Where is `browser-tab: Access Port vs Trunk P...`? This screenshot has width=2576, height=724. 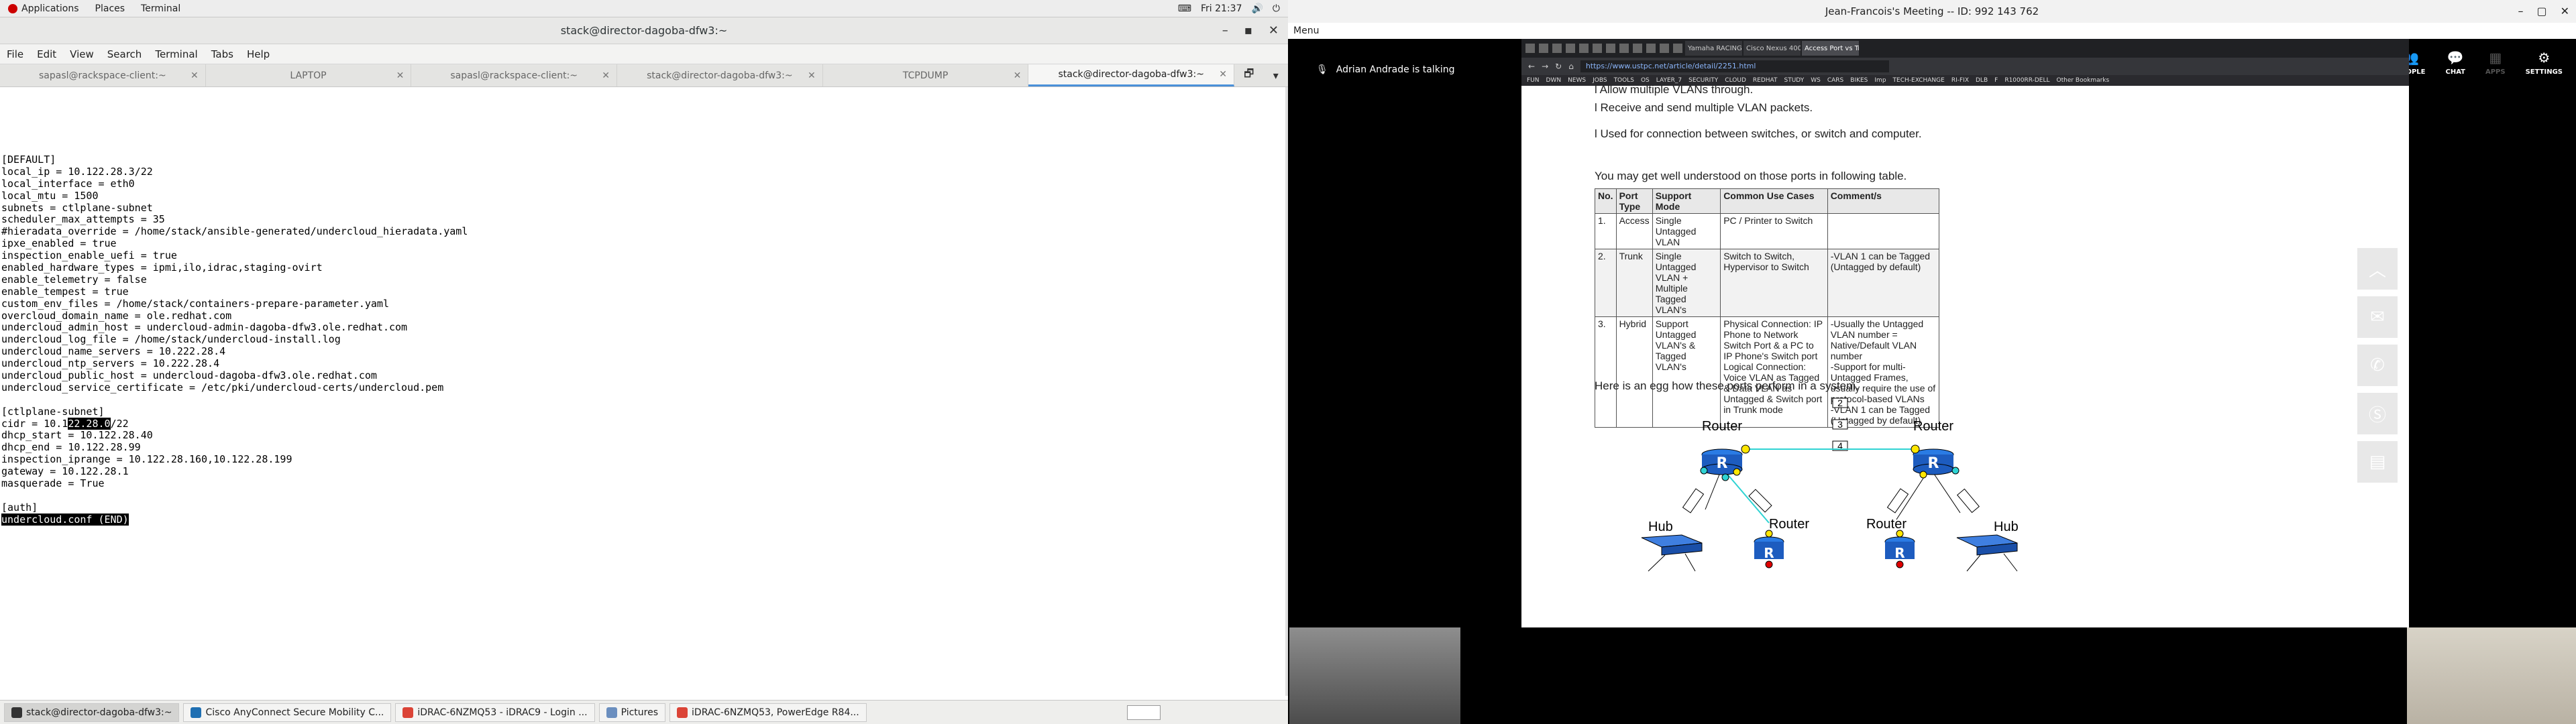 browser-tab: Access Port vs Trunk P... is located at coordinates (1830, 49).